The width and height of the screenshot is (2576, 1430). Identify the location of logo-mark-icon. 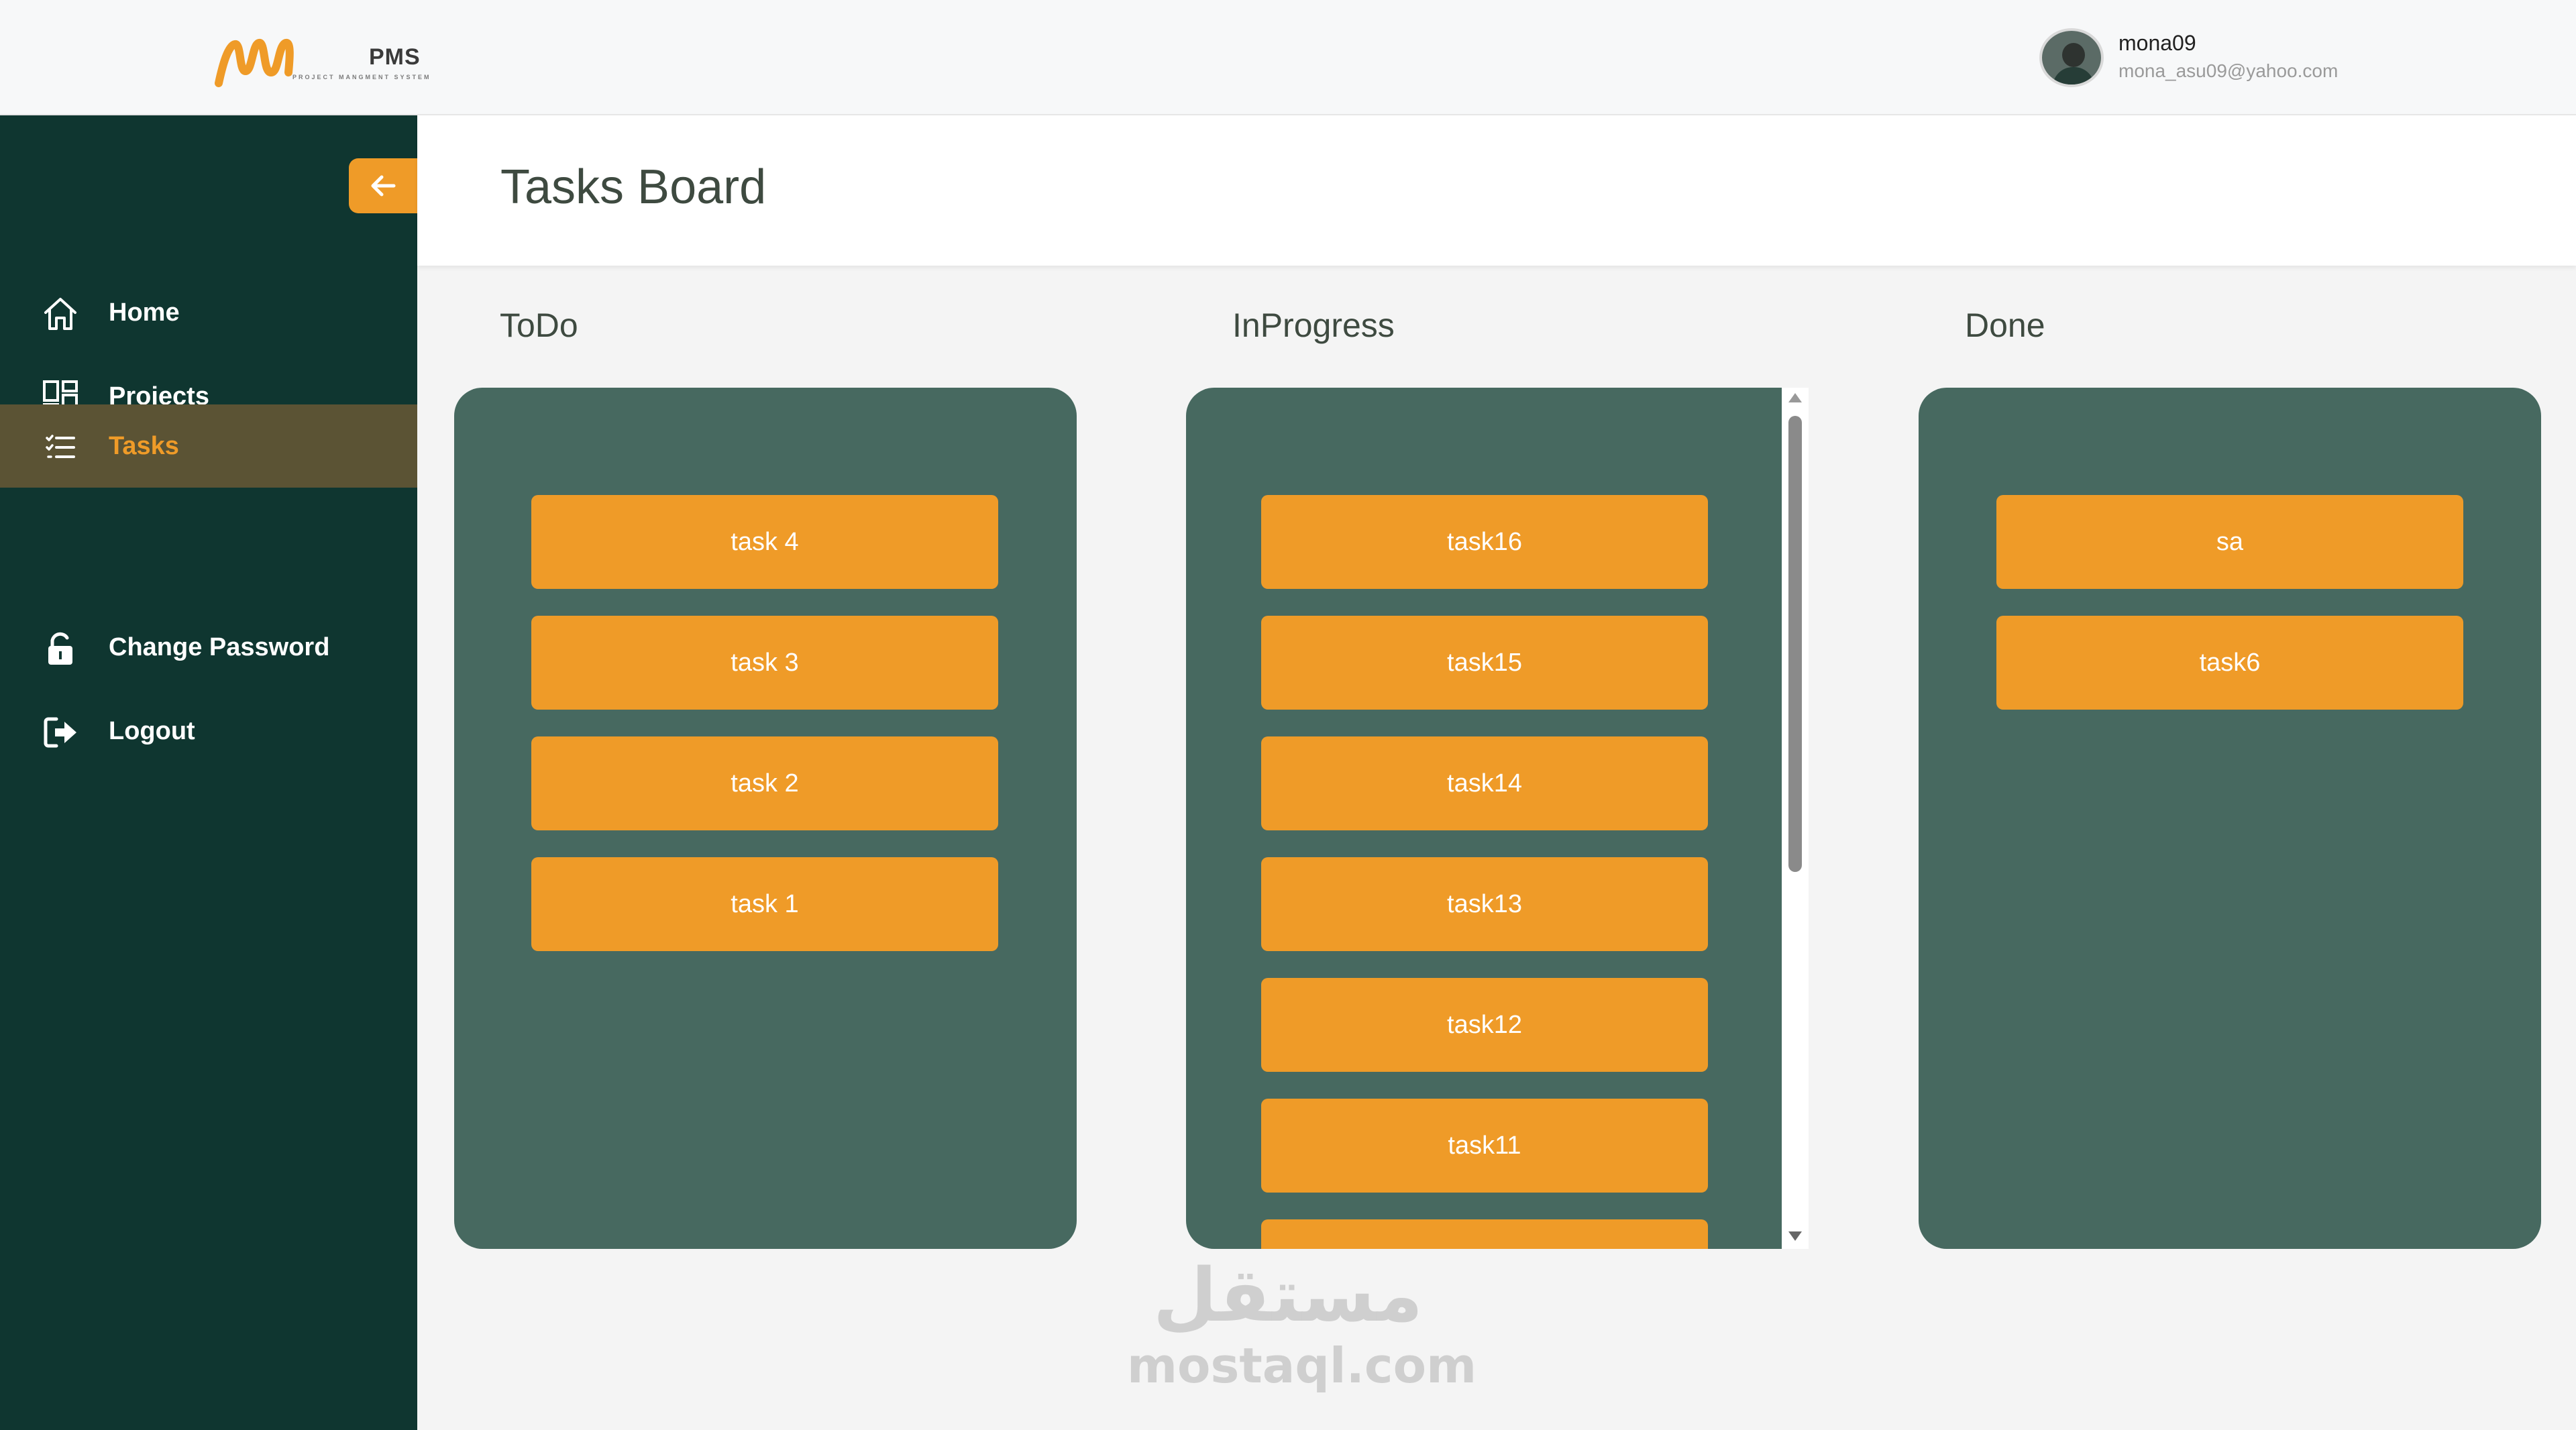
(254, 63).